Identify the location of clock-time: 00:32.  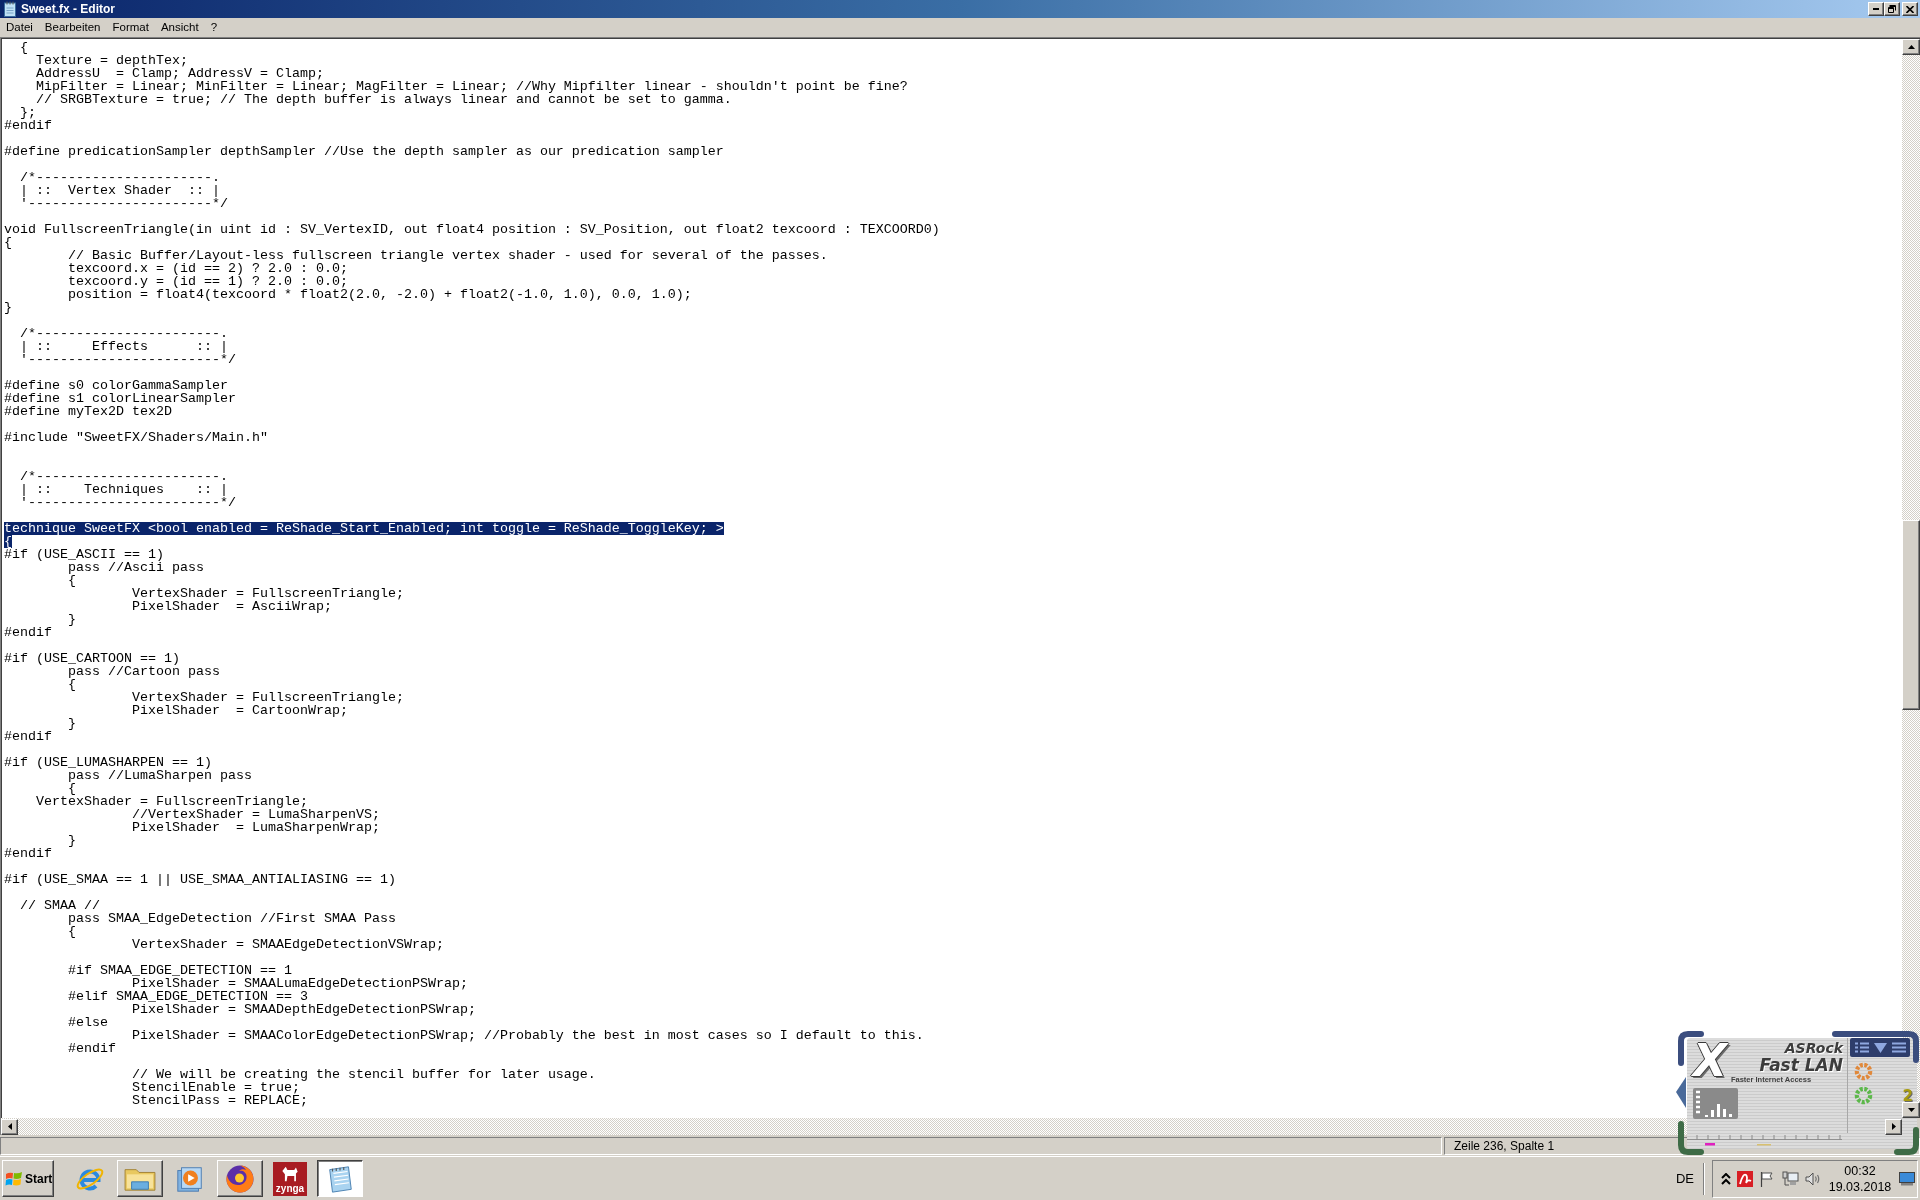
(1860, 1170).